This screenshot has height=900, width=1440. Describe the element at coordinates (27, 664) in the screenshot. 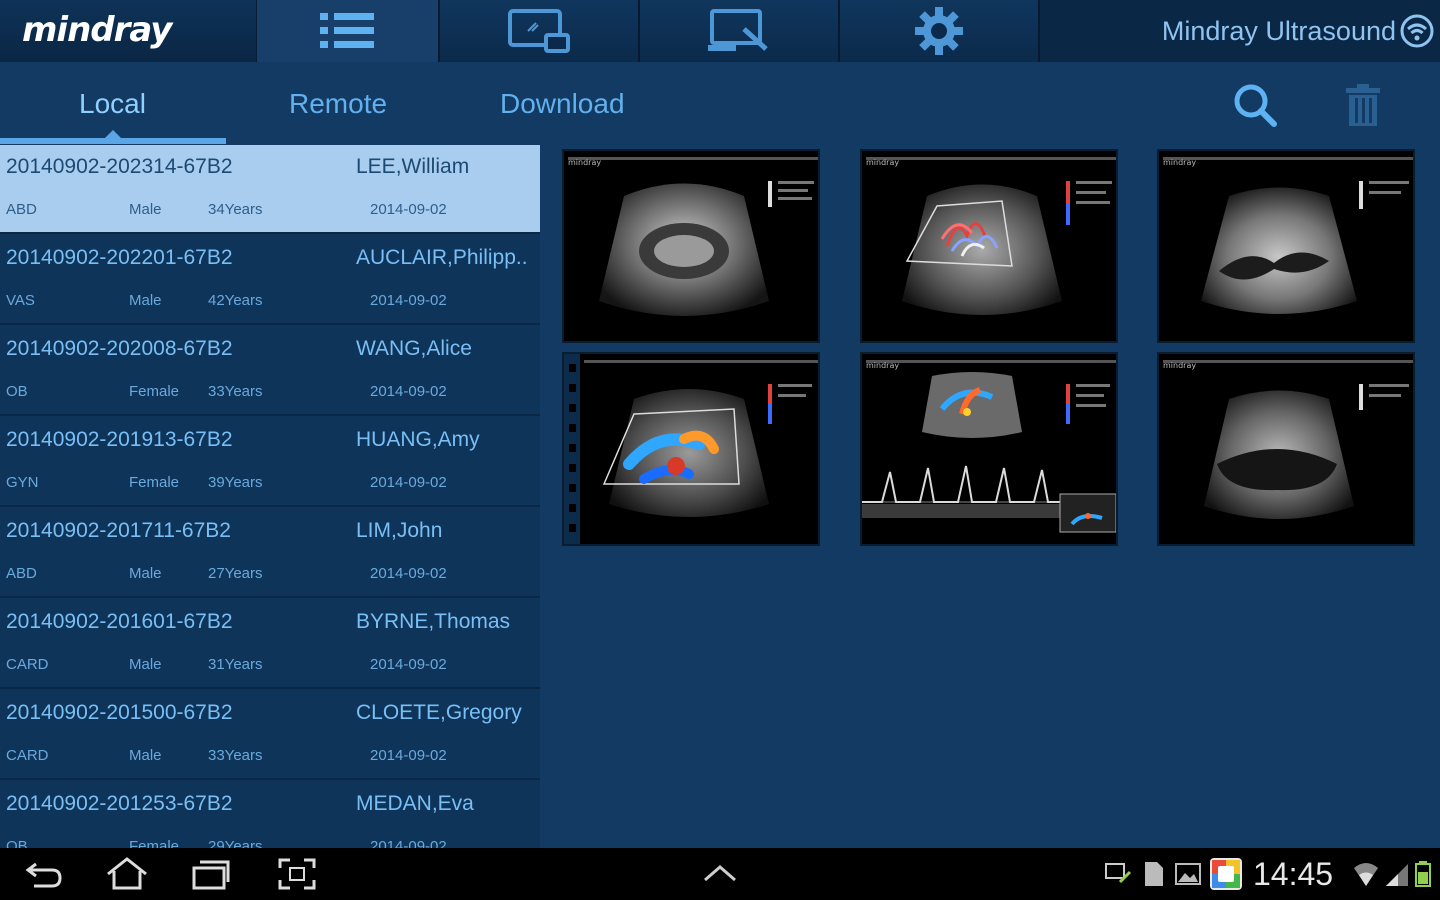

I see `exam-type: CARD` at that location.